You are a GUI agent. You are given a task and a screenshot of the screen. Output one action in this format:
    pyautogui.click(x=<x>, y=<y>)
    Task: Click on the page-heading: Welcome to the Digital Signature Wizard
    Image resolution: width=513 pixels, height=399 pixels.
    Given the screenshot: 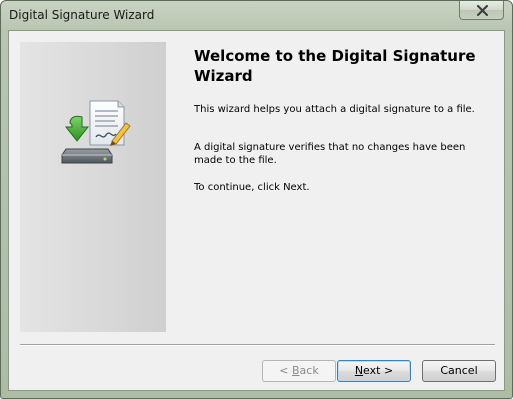 What is the action you would take?
    pyautogui.click(x=335, y=66)
    